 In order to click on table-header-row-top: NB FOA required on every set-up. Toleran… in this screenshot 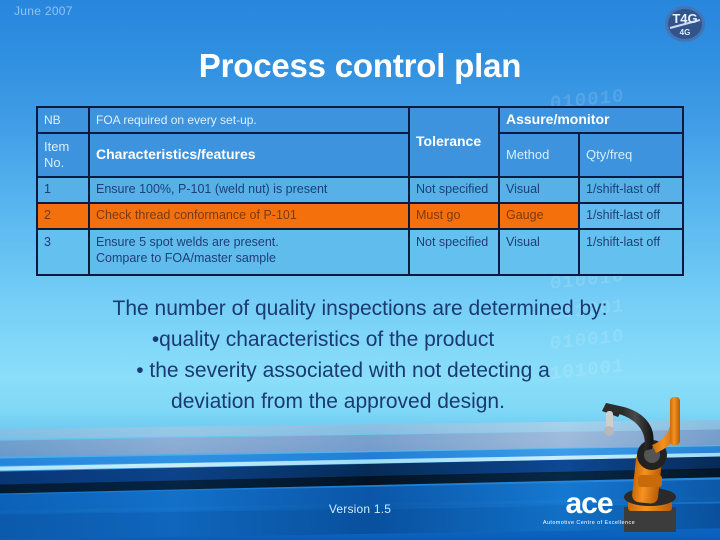, I will do `click(360, 142)`.